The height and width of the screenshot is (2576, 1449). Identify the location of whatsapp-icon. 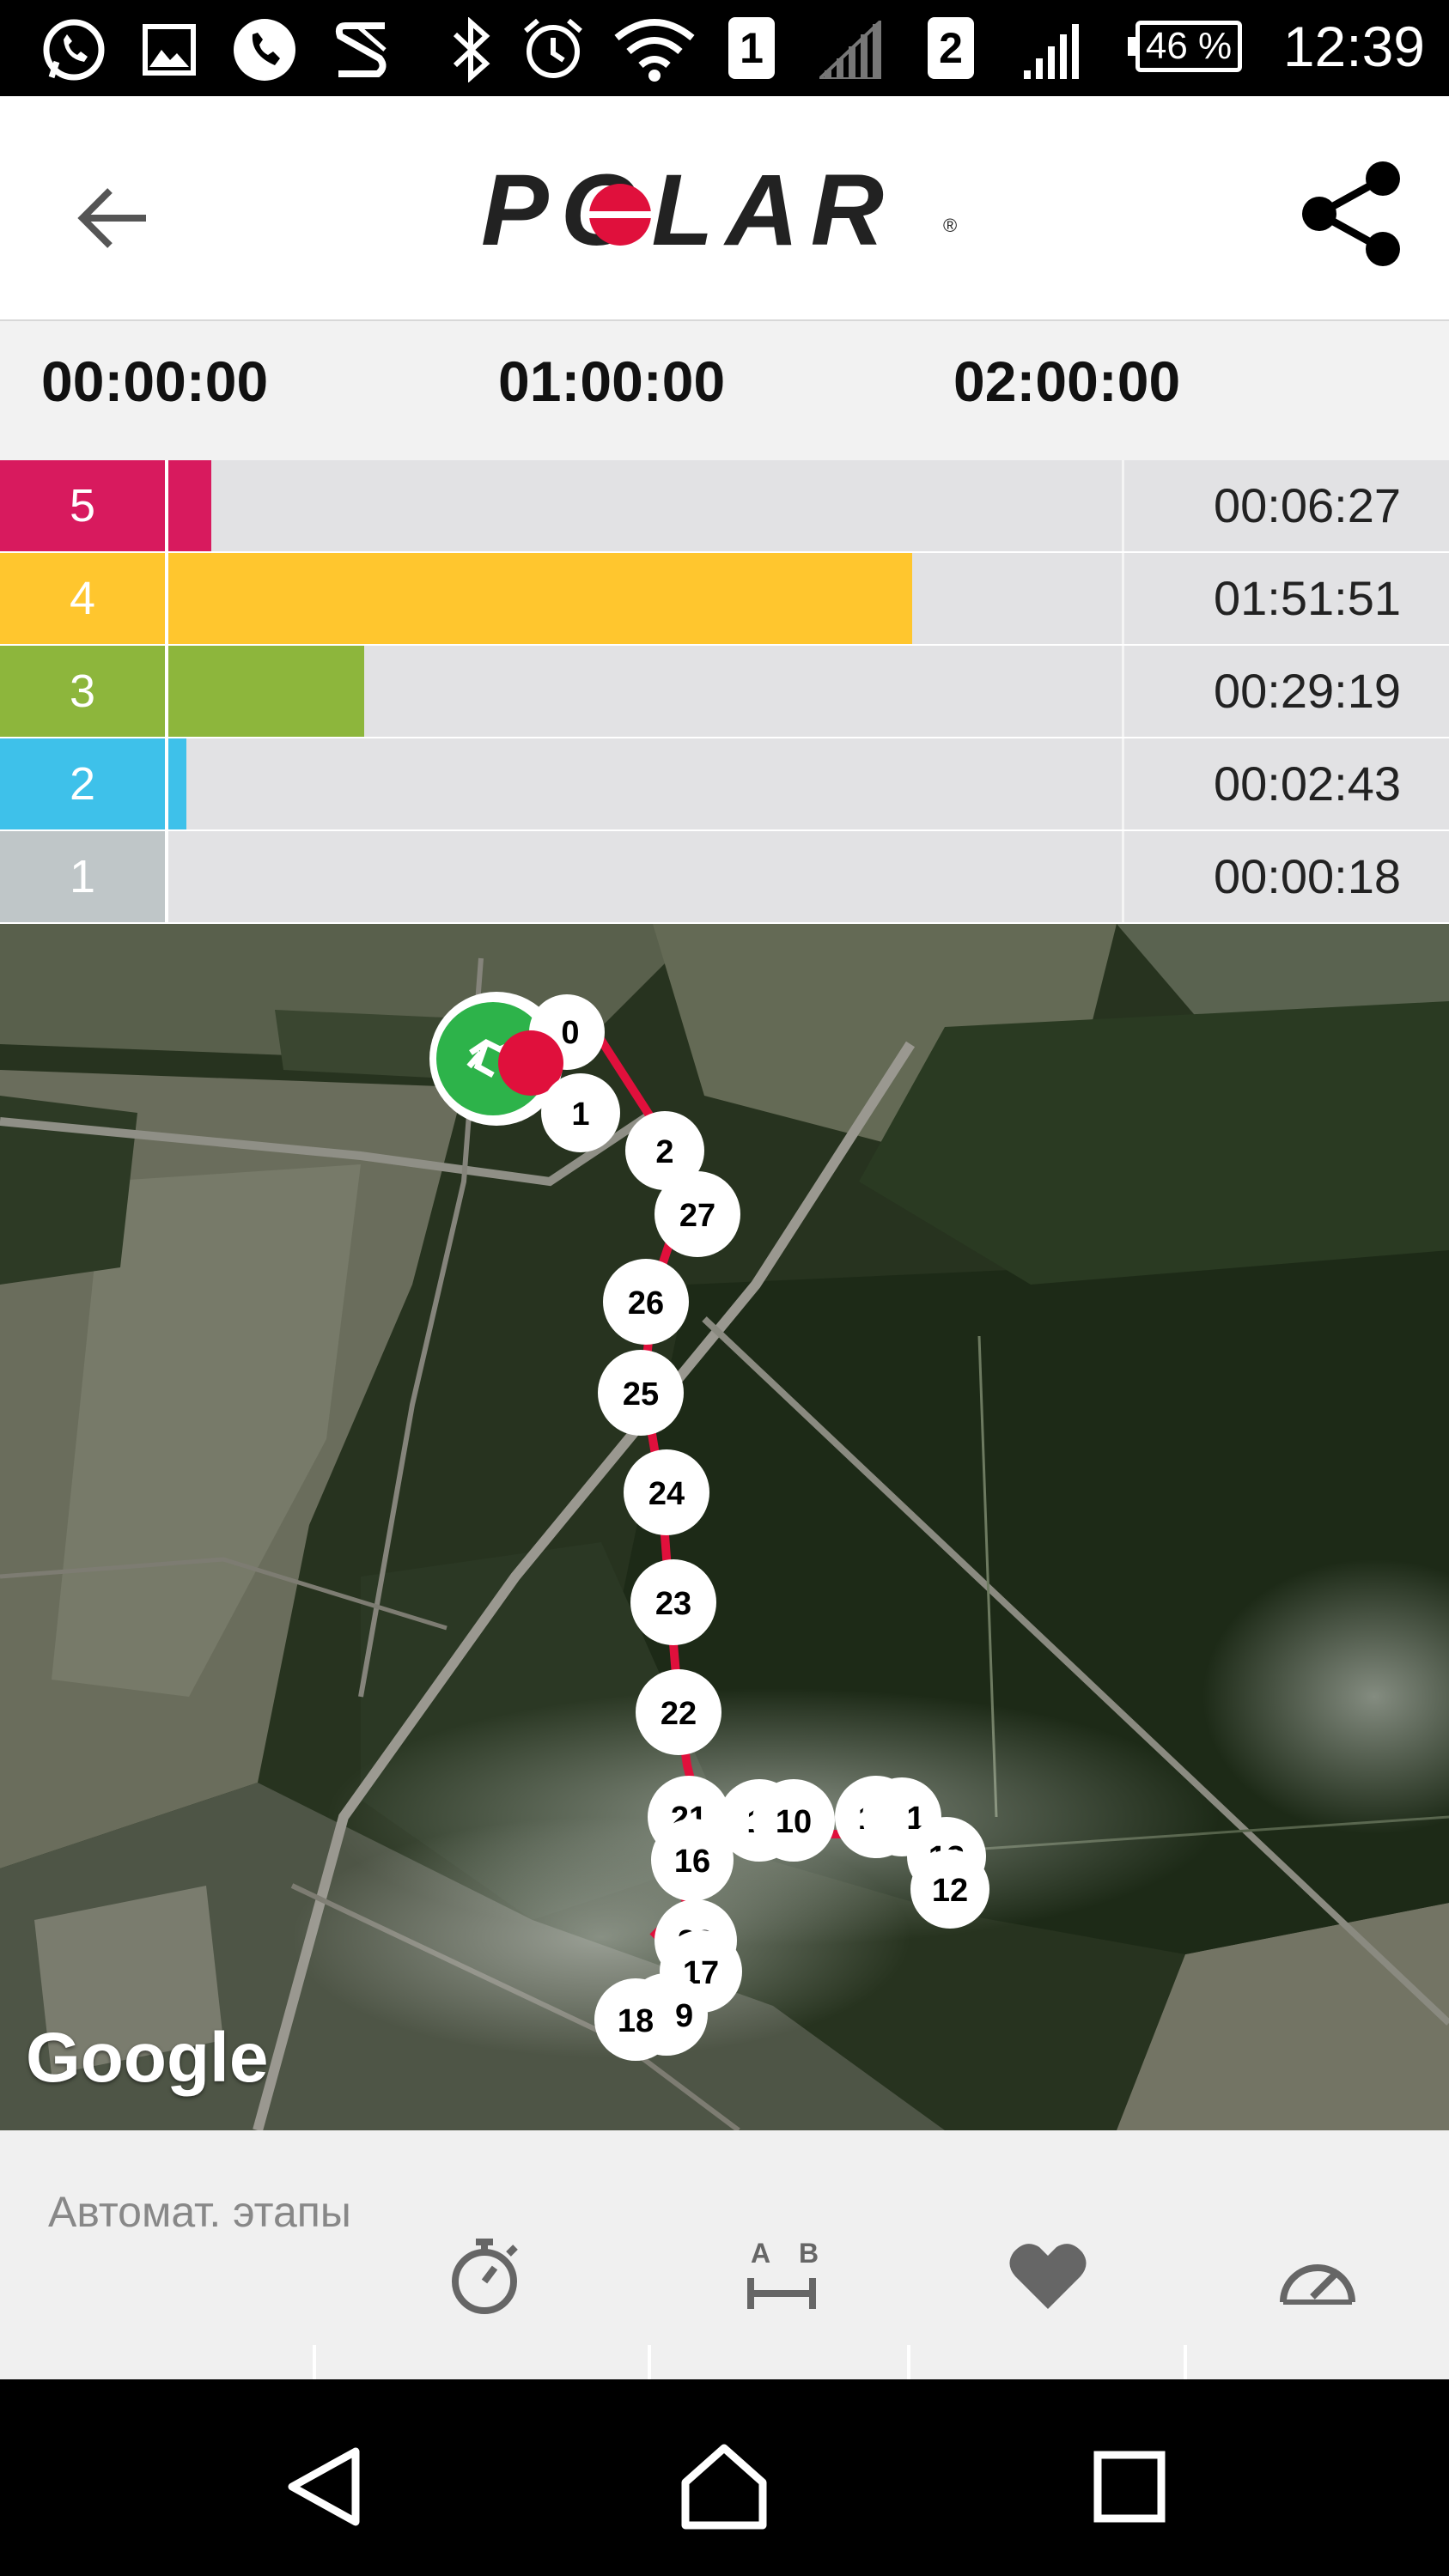
(74, 50).